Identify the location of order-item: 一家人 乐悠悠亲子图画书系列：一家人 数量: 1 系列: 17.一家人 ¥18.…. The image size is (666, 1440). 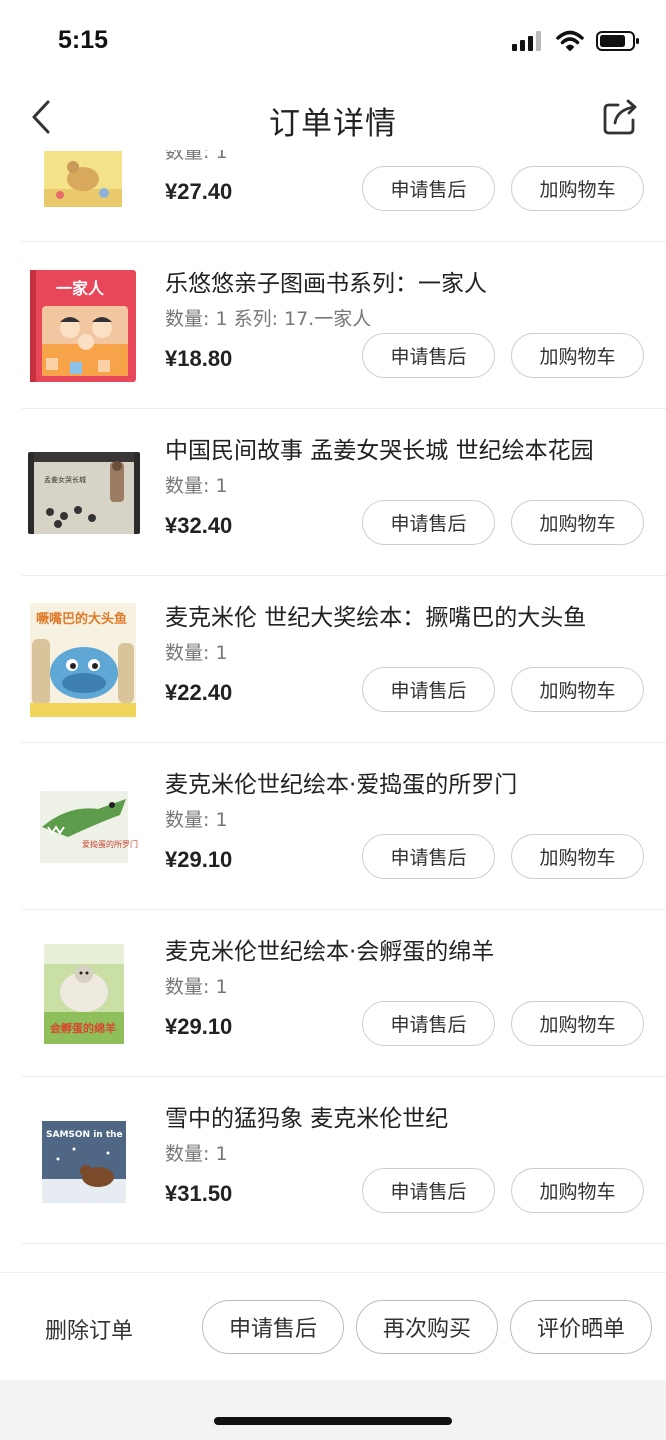
(333, 325).